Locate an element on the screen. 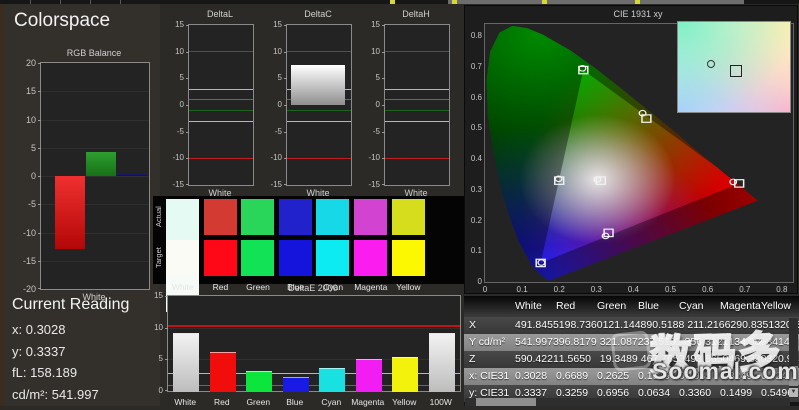 The height and width of the screenshot is (410, 799). dock-bar is located at coordinates (596, 2).